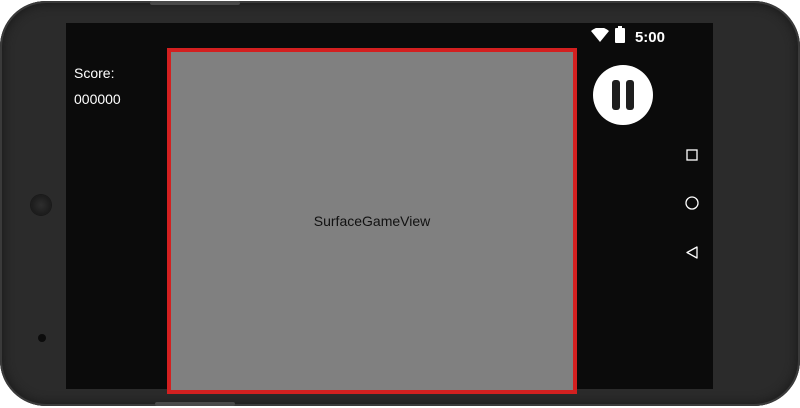  I want to click on home-icon, so click(692, 203).